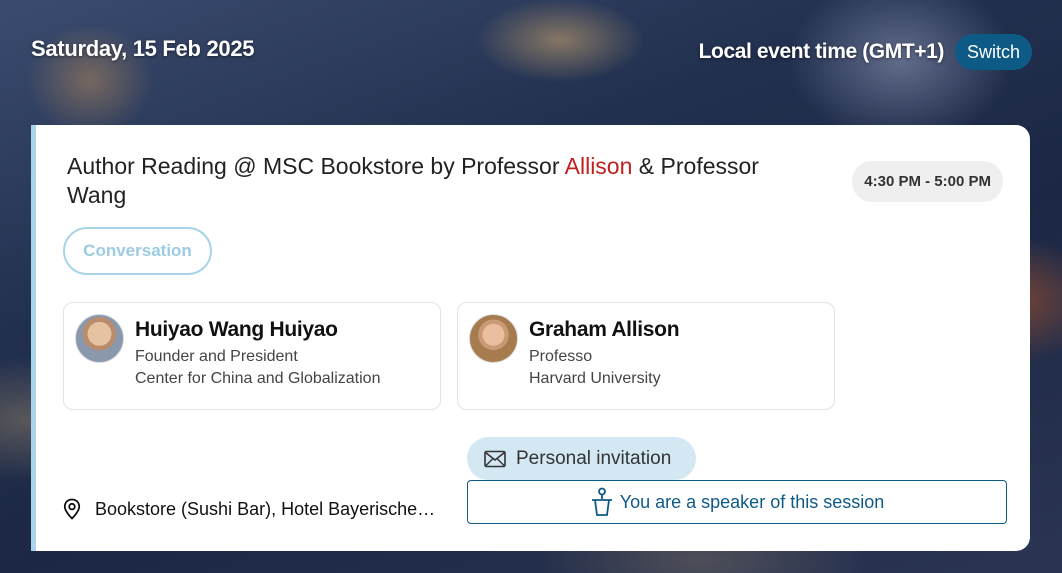 The width and height of the screenshot is (1062, 573). What do you see at coordinates (143, 48) in the screenshot?
I see `event-date: Saturday, 15 Feb 2025` at bounding box center [143, 48].